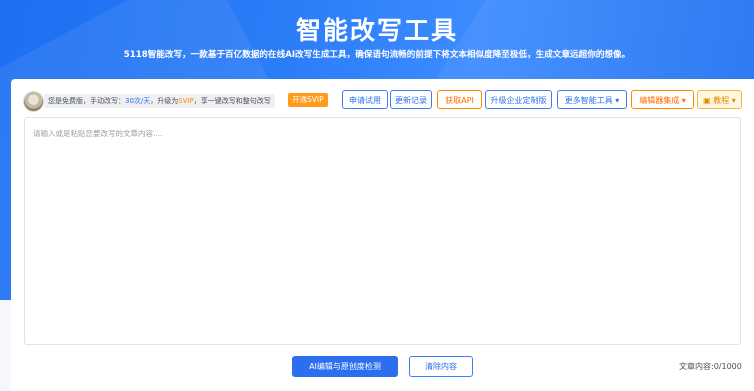  I want to click on changelog-button: 更新记录, so click(411, 99).